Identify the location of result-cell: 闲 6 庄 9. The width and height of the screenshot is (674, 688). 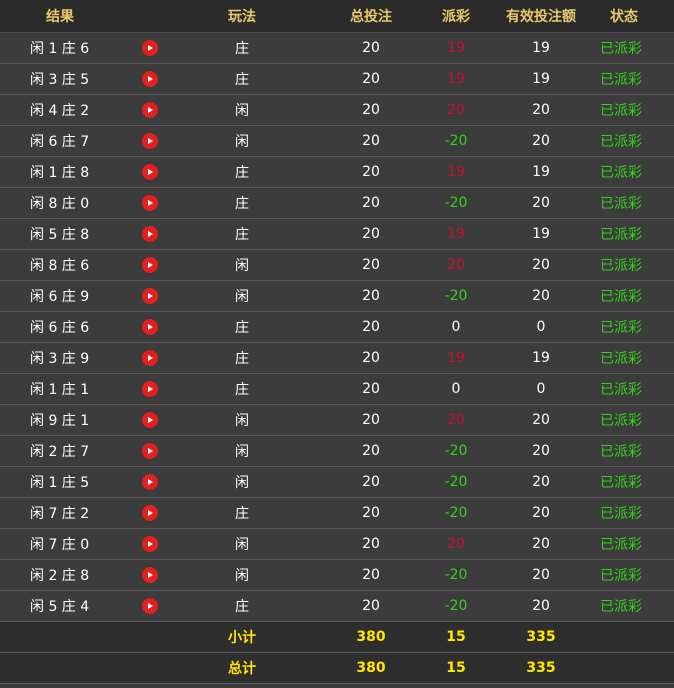
(60, 297).